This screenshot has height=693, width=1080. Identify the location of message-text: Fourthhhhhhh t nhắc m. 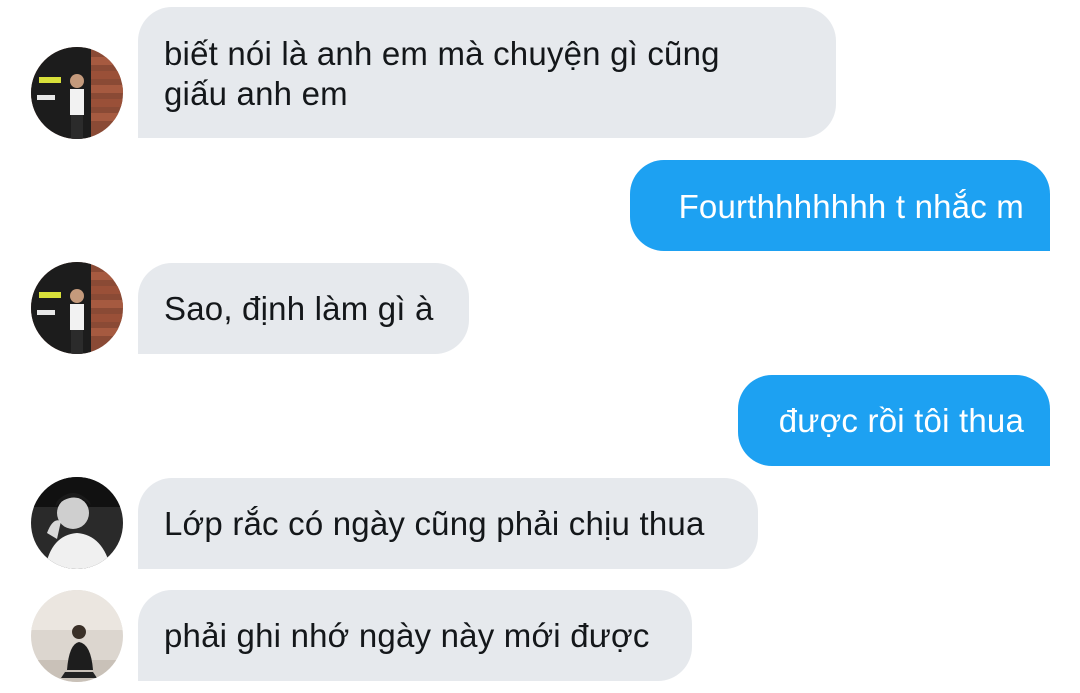
(851, 206).